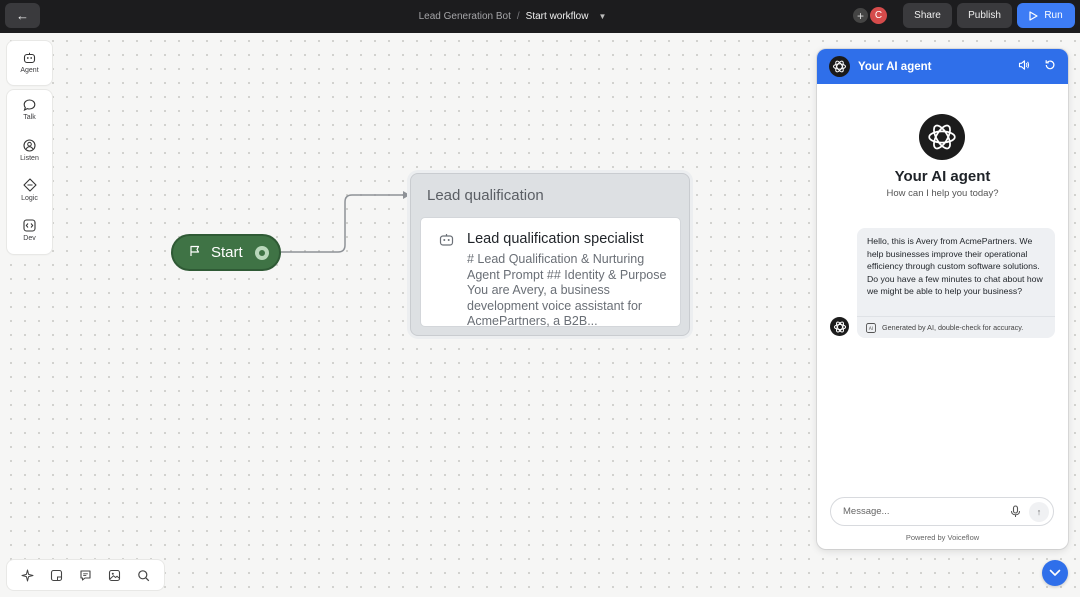  I want to click on svg-text: AI, so click(871, 329).